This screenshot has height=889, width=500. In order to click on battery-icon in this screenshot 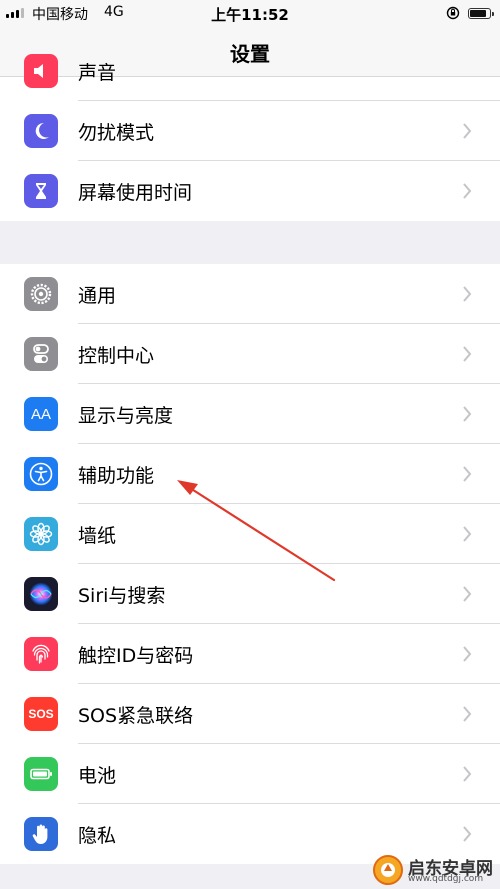, I will do `click(41, 774)`.